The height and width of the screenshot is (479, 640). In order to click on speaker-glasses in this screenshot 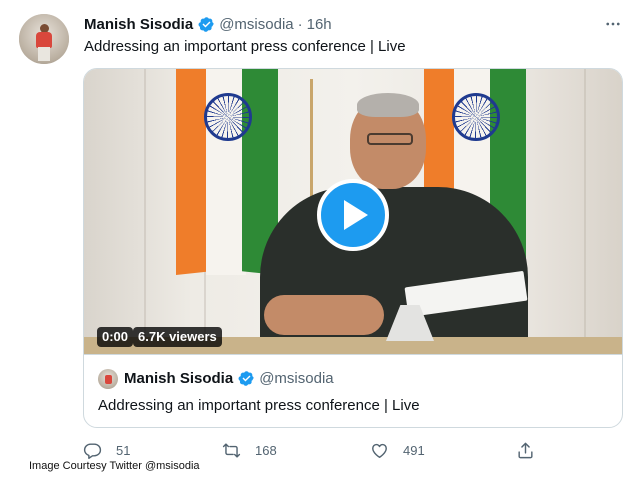, I will do `click(390, 139)`.